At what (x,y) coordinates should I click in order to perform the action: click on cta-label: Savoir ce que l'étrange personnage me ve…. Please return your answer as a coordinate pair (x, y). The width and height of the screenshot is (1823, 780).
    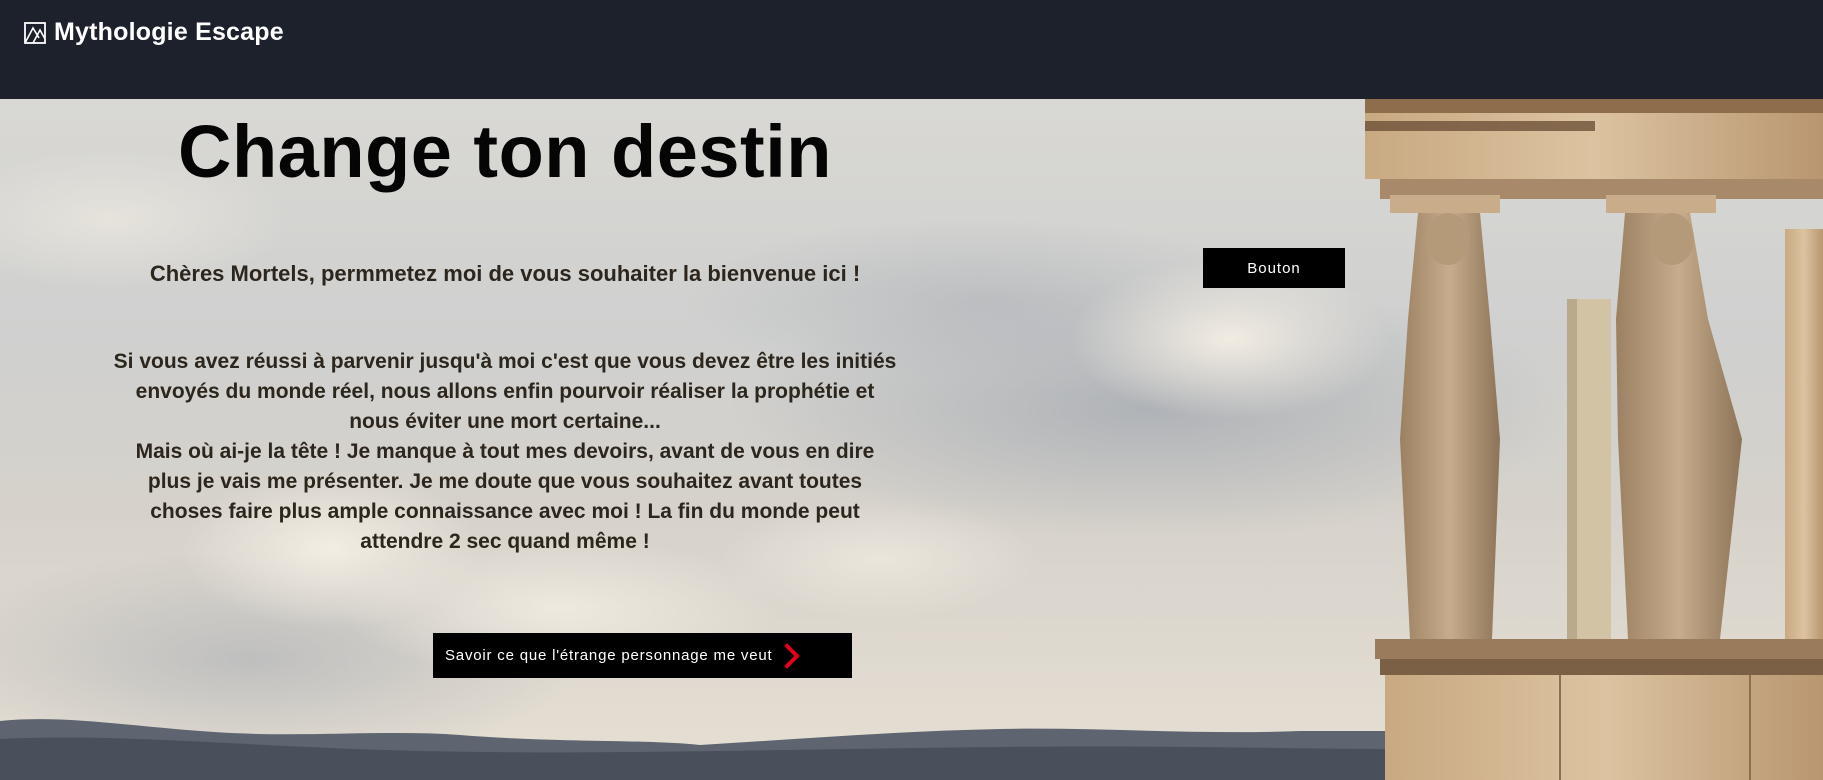
    Looking at the image, I should click on (609, 655).